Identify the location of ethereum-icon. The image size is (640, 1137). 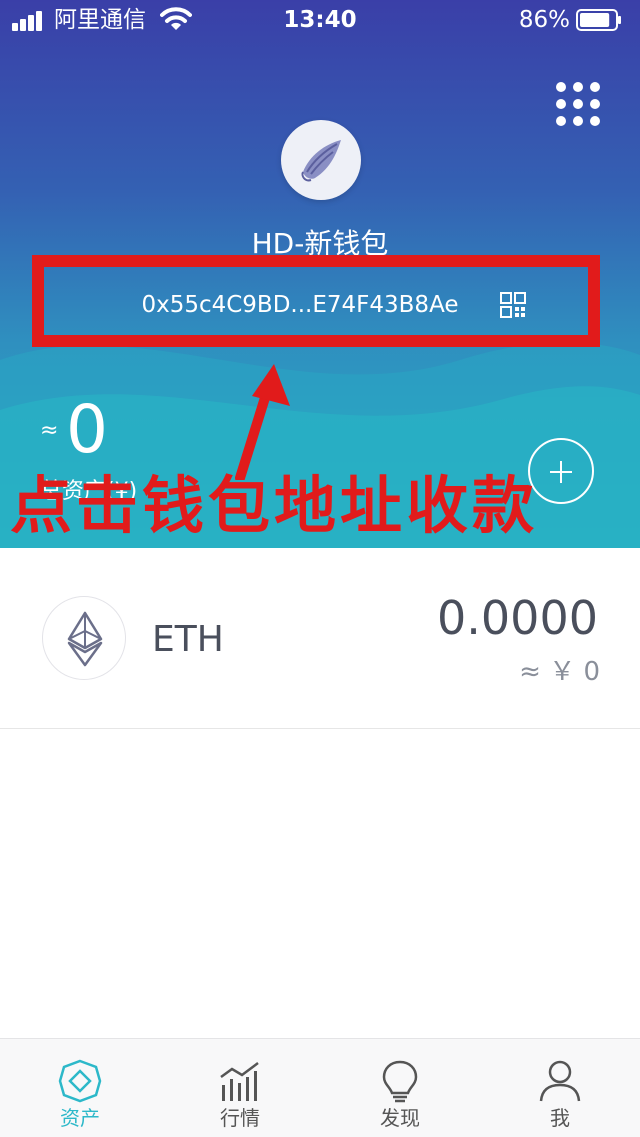
(85, 639).